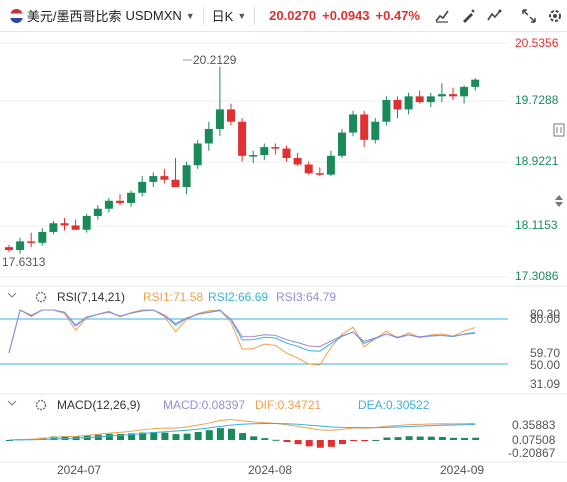  Describe the element at coordinates (559, 130) in the screenshot. I see `collapse-icon` at that location.